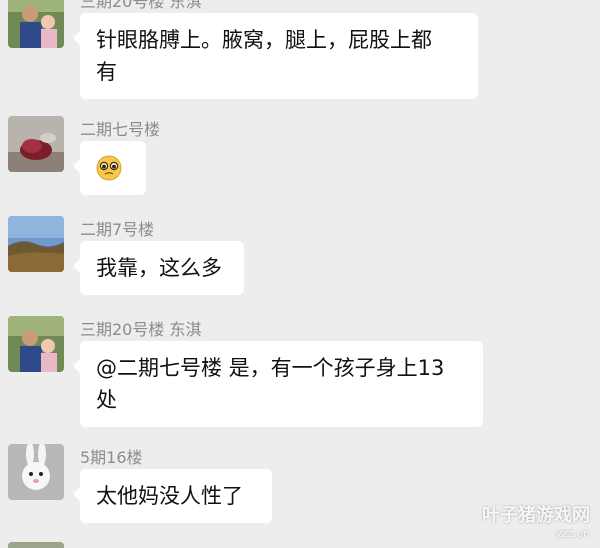 The height and width of the screenshot is (548, 600). Describe the element at coordinates (117, 229) in the screenshot. I see `sender-name: 二期7号楼` at that location.